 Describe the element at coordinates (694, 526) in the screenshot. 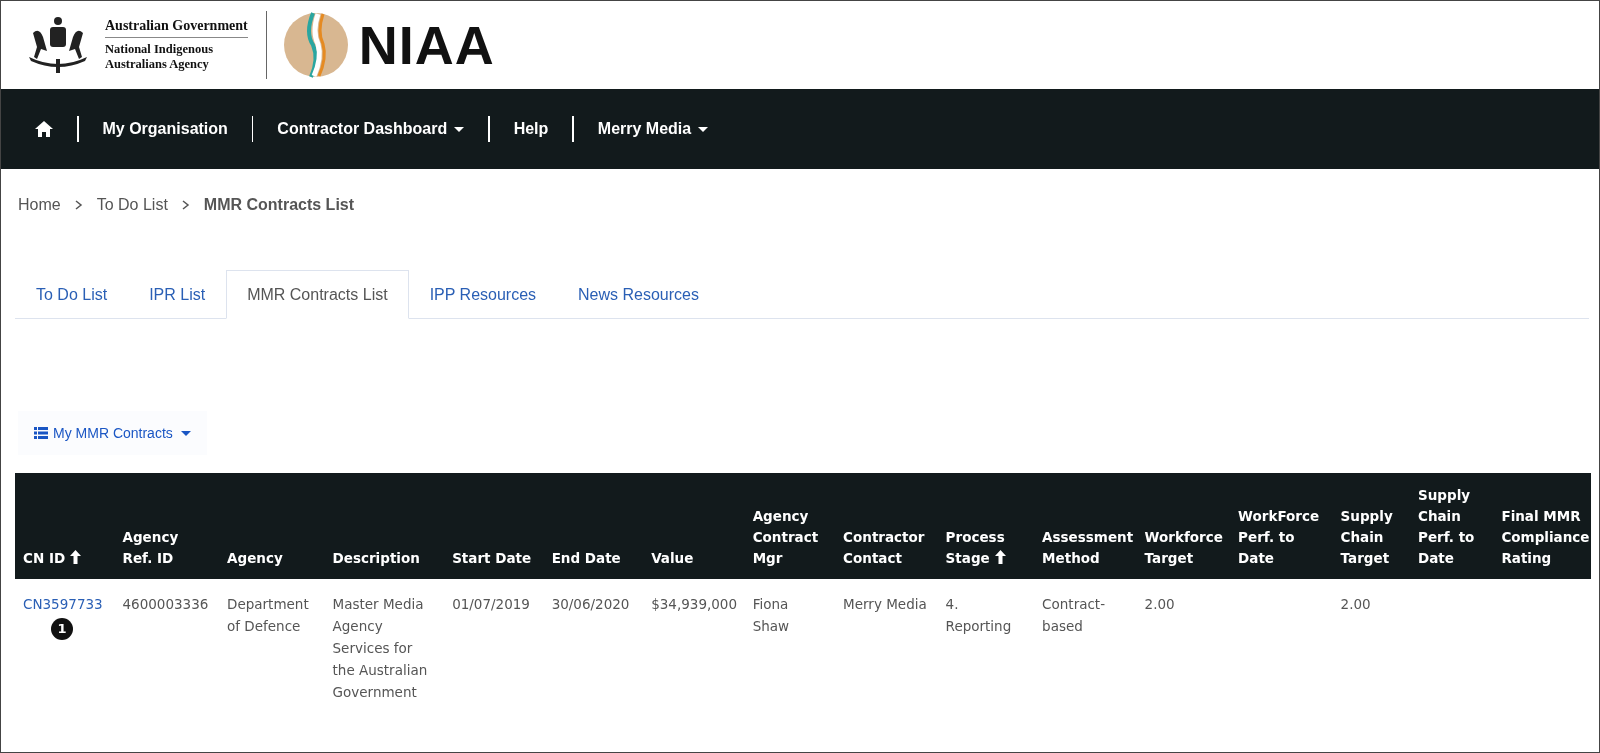

I see `column-header: Value` at that location.